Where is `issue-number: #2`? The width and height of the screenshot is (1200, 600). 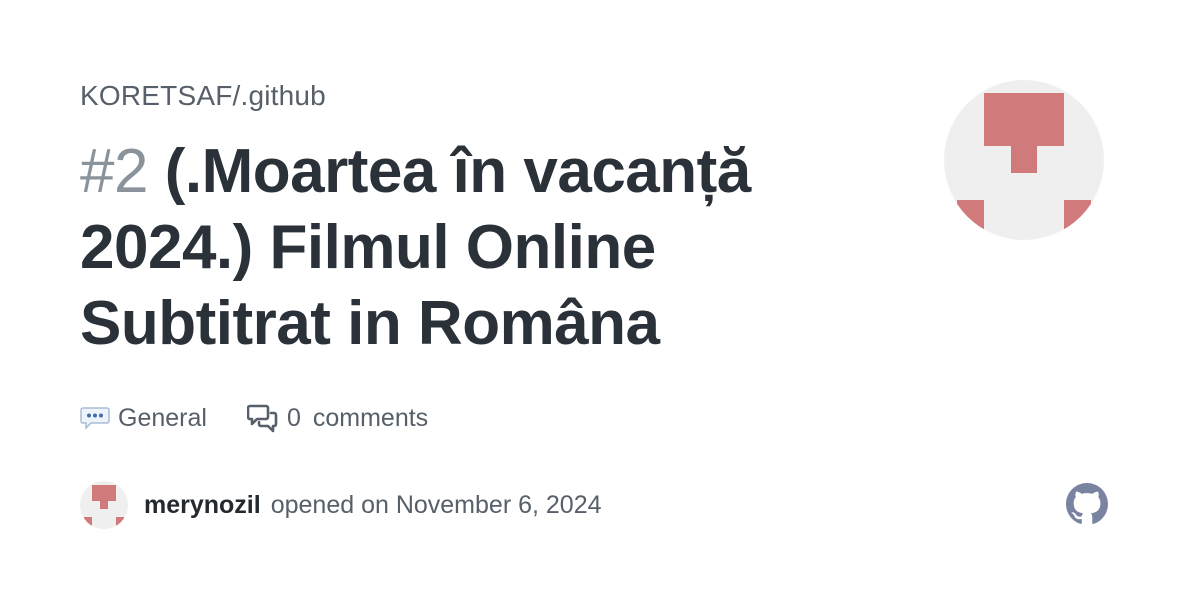
issue-number: #2 is located at coordinates (114, 171).